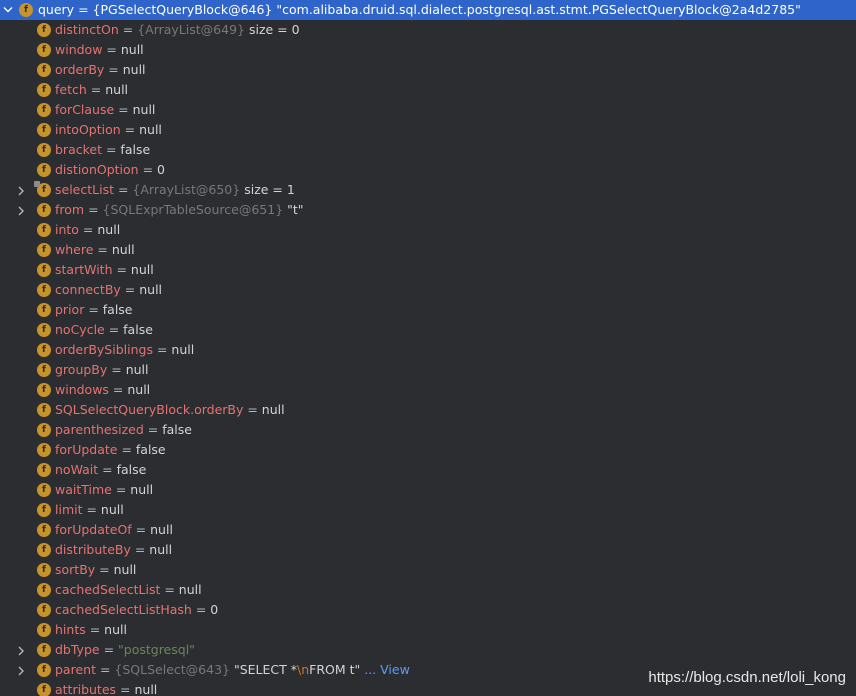  Describe the element at coordinates (108, 130) in the screenshot. I see `tree-row-text: intoOption = null` at that location.